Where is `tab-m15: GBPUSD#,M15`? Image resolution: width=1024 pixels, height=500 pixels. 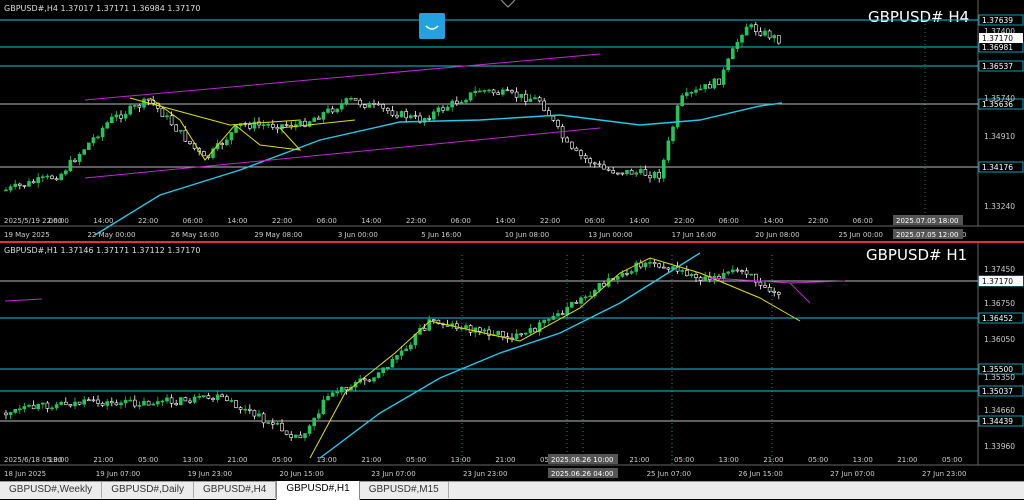 tab-m15: GBPUSD#,M15 is located at coordinates (404, 490).